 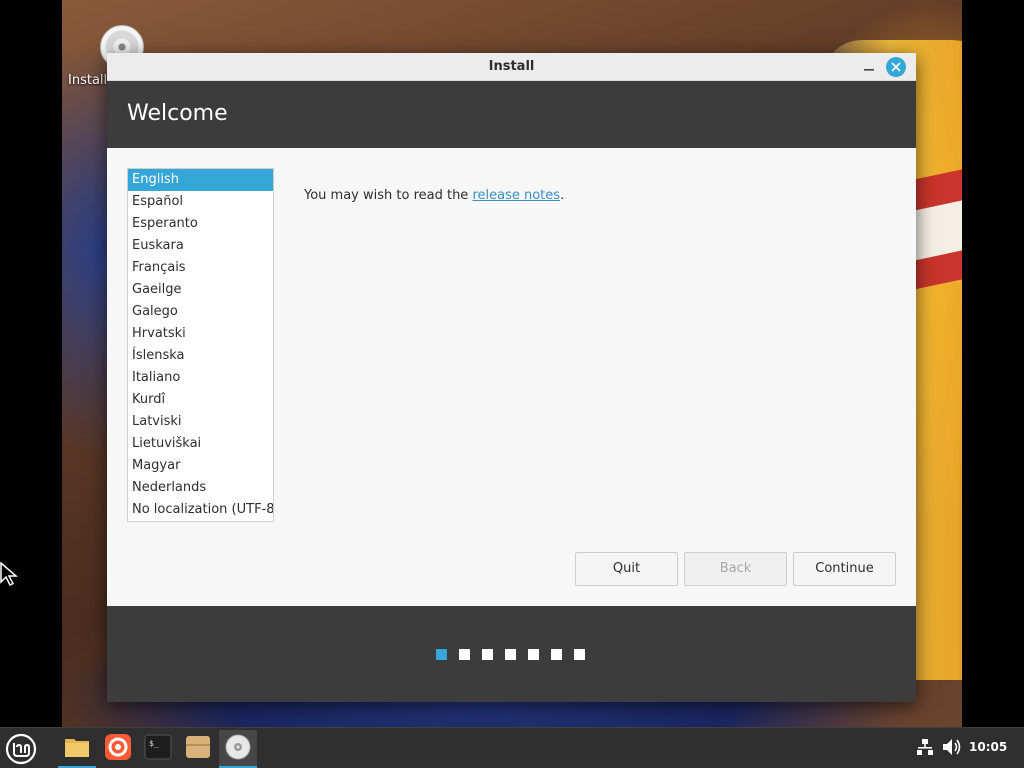 What do you see at coordinates (562, 195) in the screenshot?
I see `release-notes-suffix: .` at bounding box center [562, 195].